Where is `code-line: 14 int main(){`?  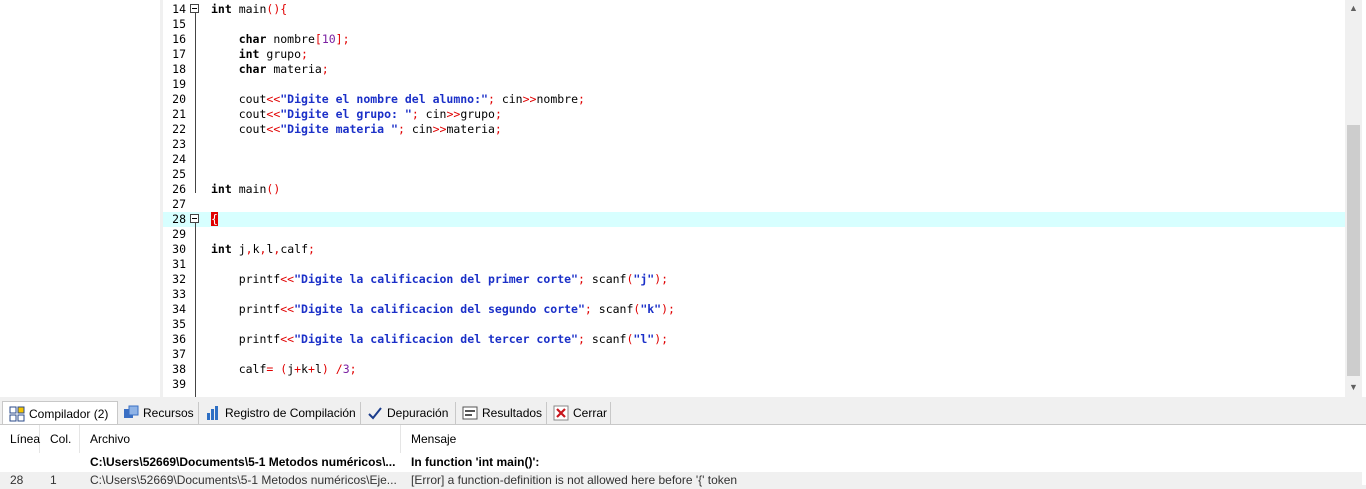 code-line: 14 int main(){ is located at coordinates (754, 9).